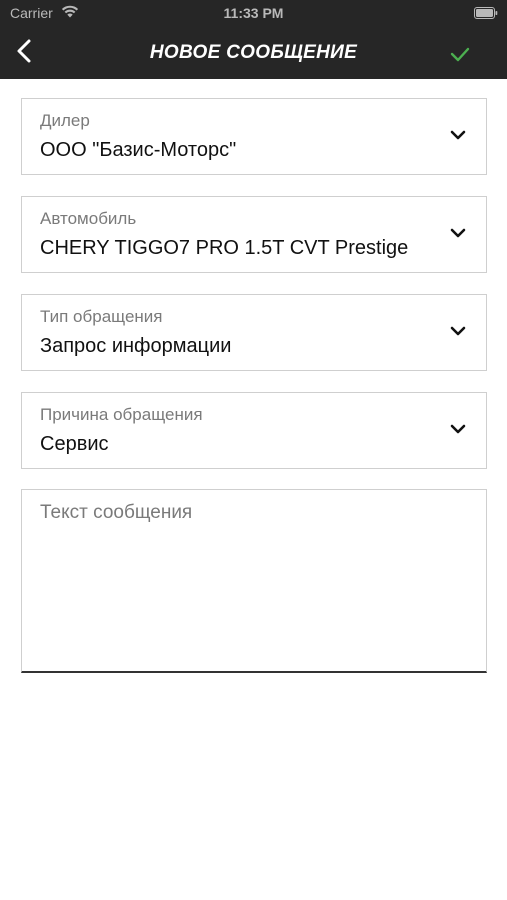 This screenshot has height=900, width=507. Describe the element at coordinates (138, 150) in the screenshot. I see `dealer-value: ООО "Базис-Моторс"` at that location.